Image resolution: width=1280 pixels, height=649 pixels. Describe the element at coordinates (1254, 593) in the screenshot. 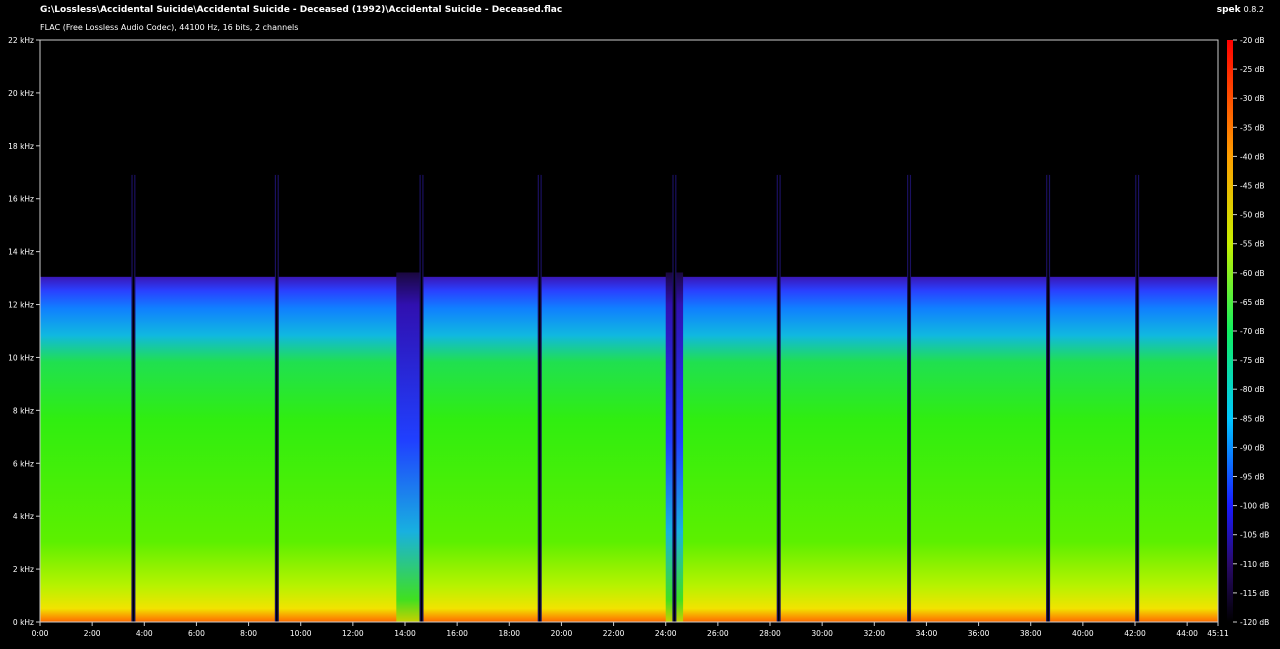

I see `db-tick-label: -115 dB` at that location.